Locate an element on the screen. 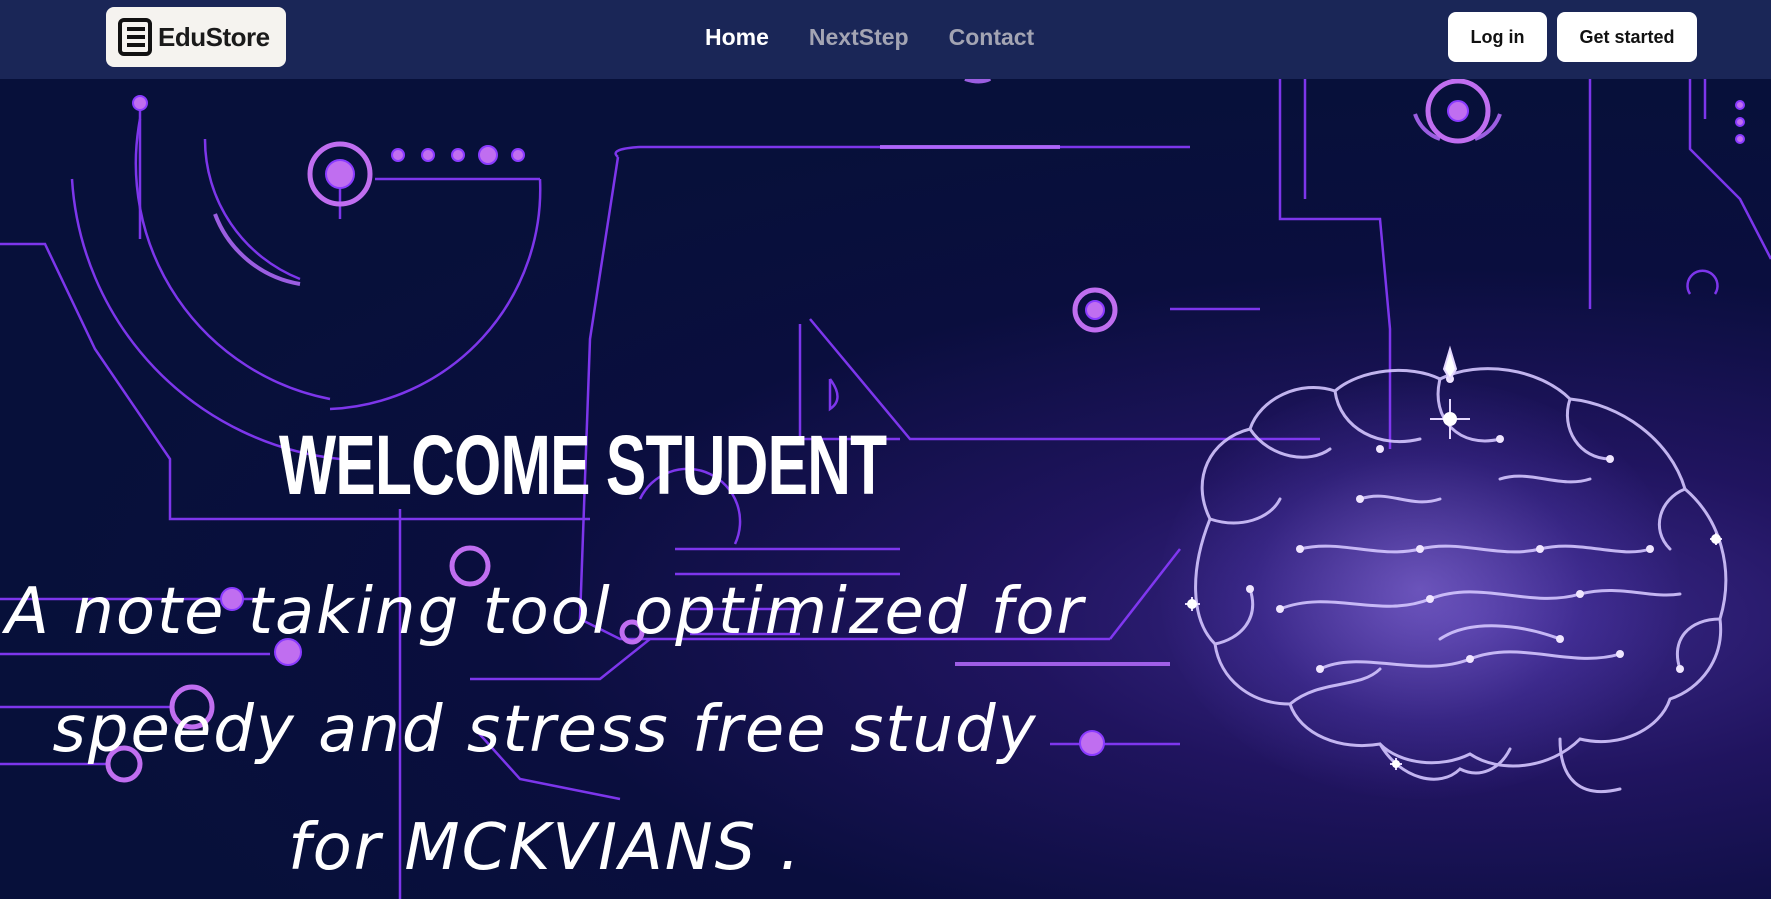  login-button: Log in is located at coordinates (1497, 37).